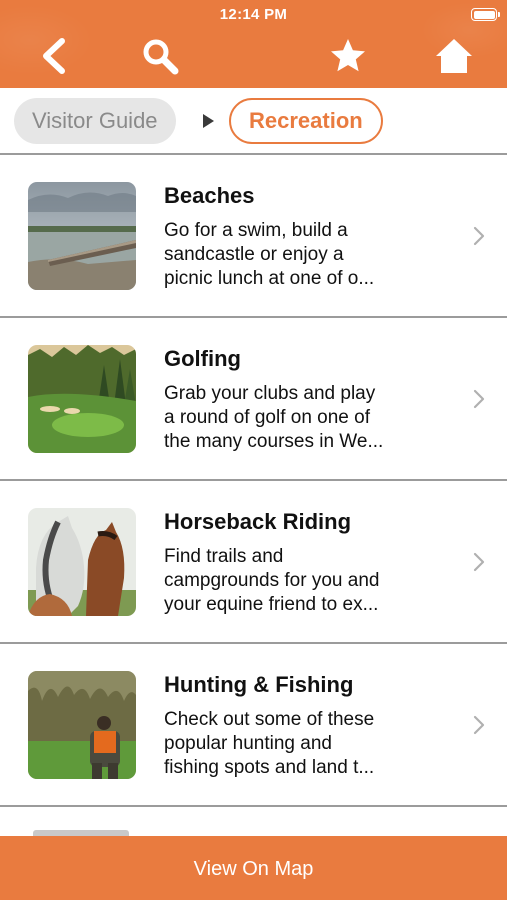 This screenshot has height=902, width=507. I want to click on view-on-map-button: View On Map, so click(253, 868).